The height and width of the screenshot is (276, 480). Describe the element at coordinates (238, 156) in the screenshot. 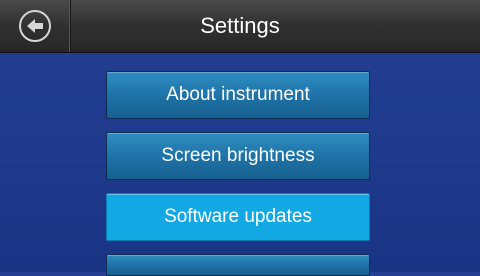

I see `screen-brightness-button: Screen brightness` at that location.